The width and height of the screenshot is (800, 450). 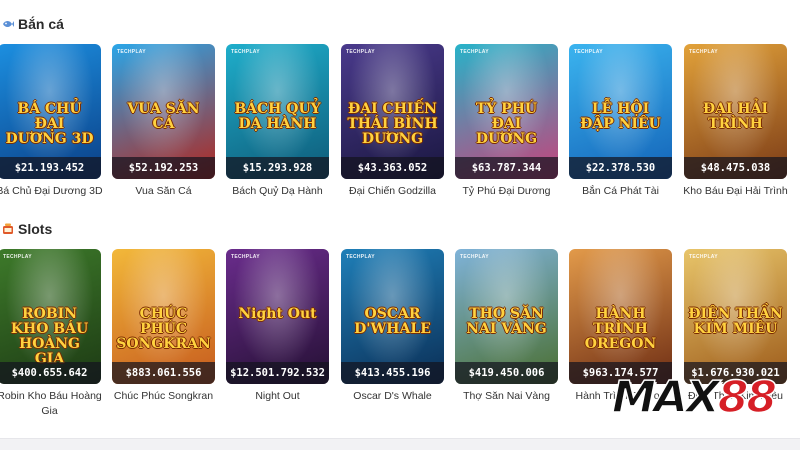 I want to click on section-header-ban-ca: Bắn cá, so click(x=33, y=24).